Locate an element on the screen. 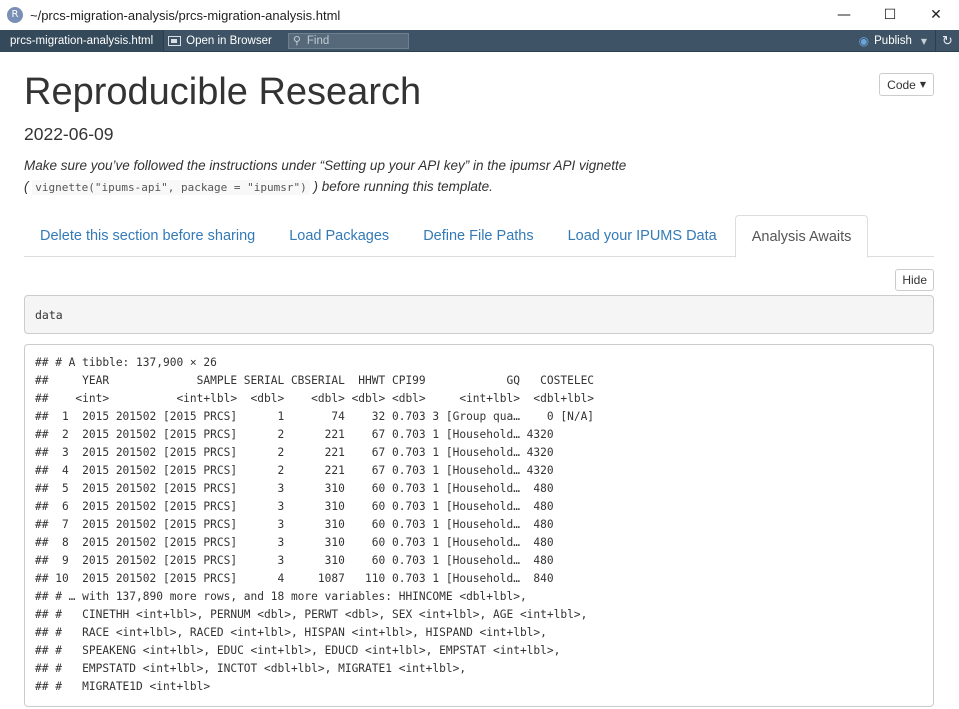  open-in-browser-button: Open in Browser is located at coordinates (218, 41).